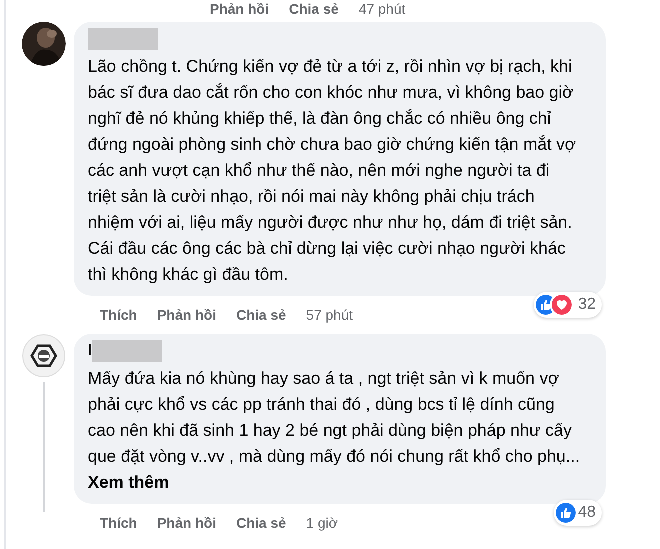 This screenshot has width=660, height=549. I want to click on like-icon, so click(566, 513).